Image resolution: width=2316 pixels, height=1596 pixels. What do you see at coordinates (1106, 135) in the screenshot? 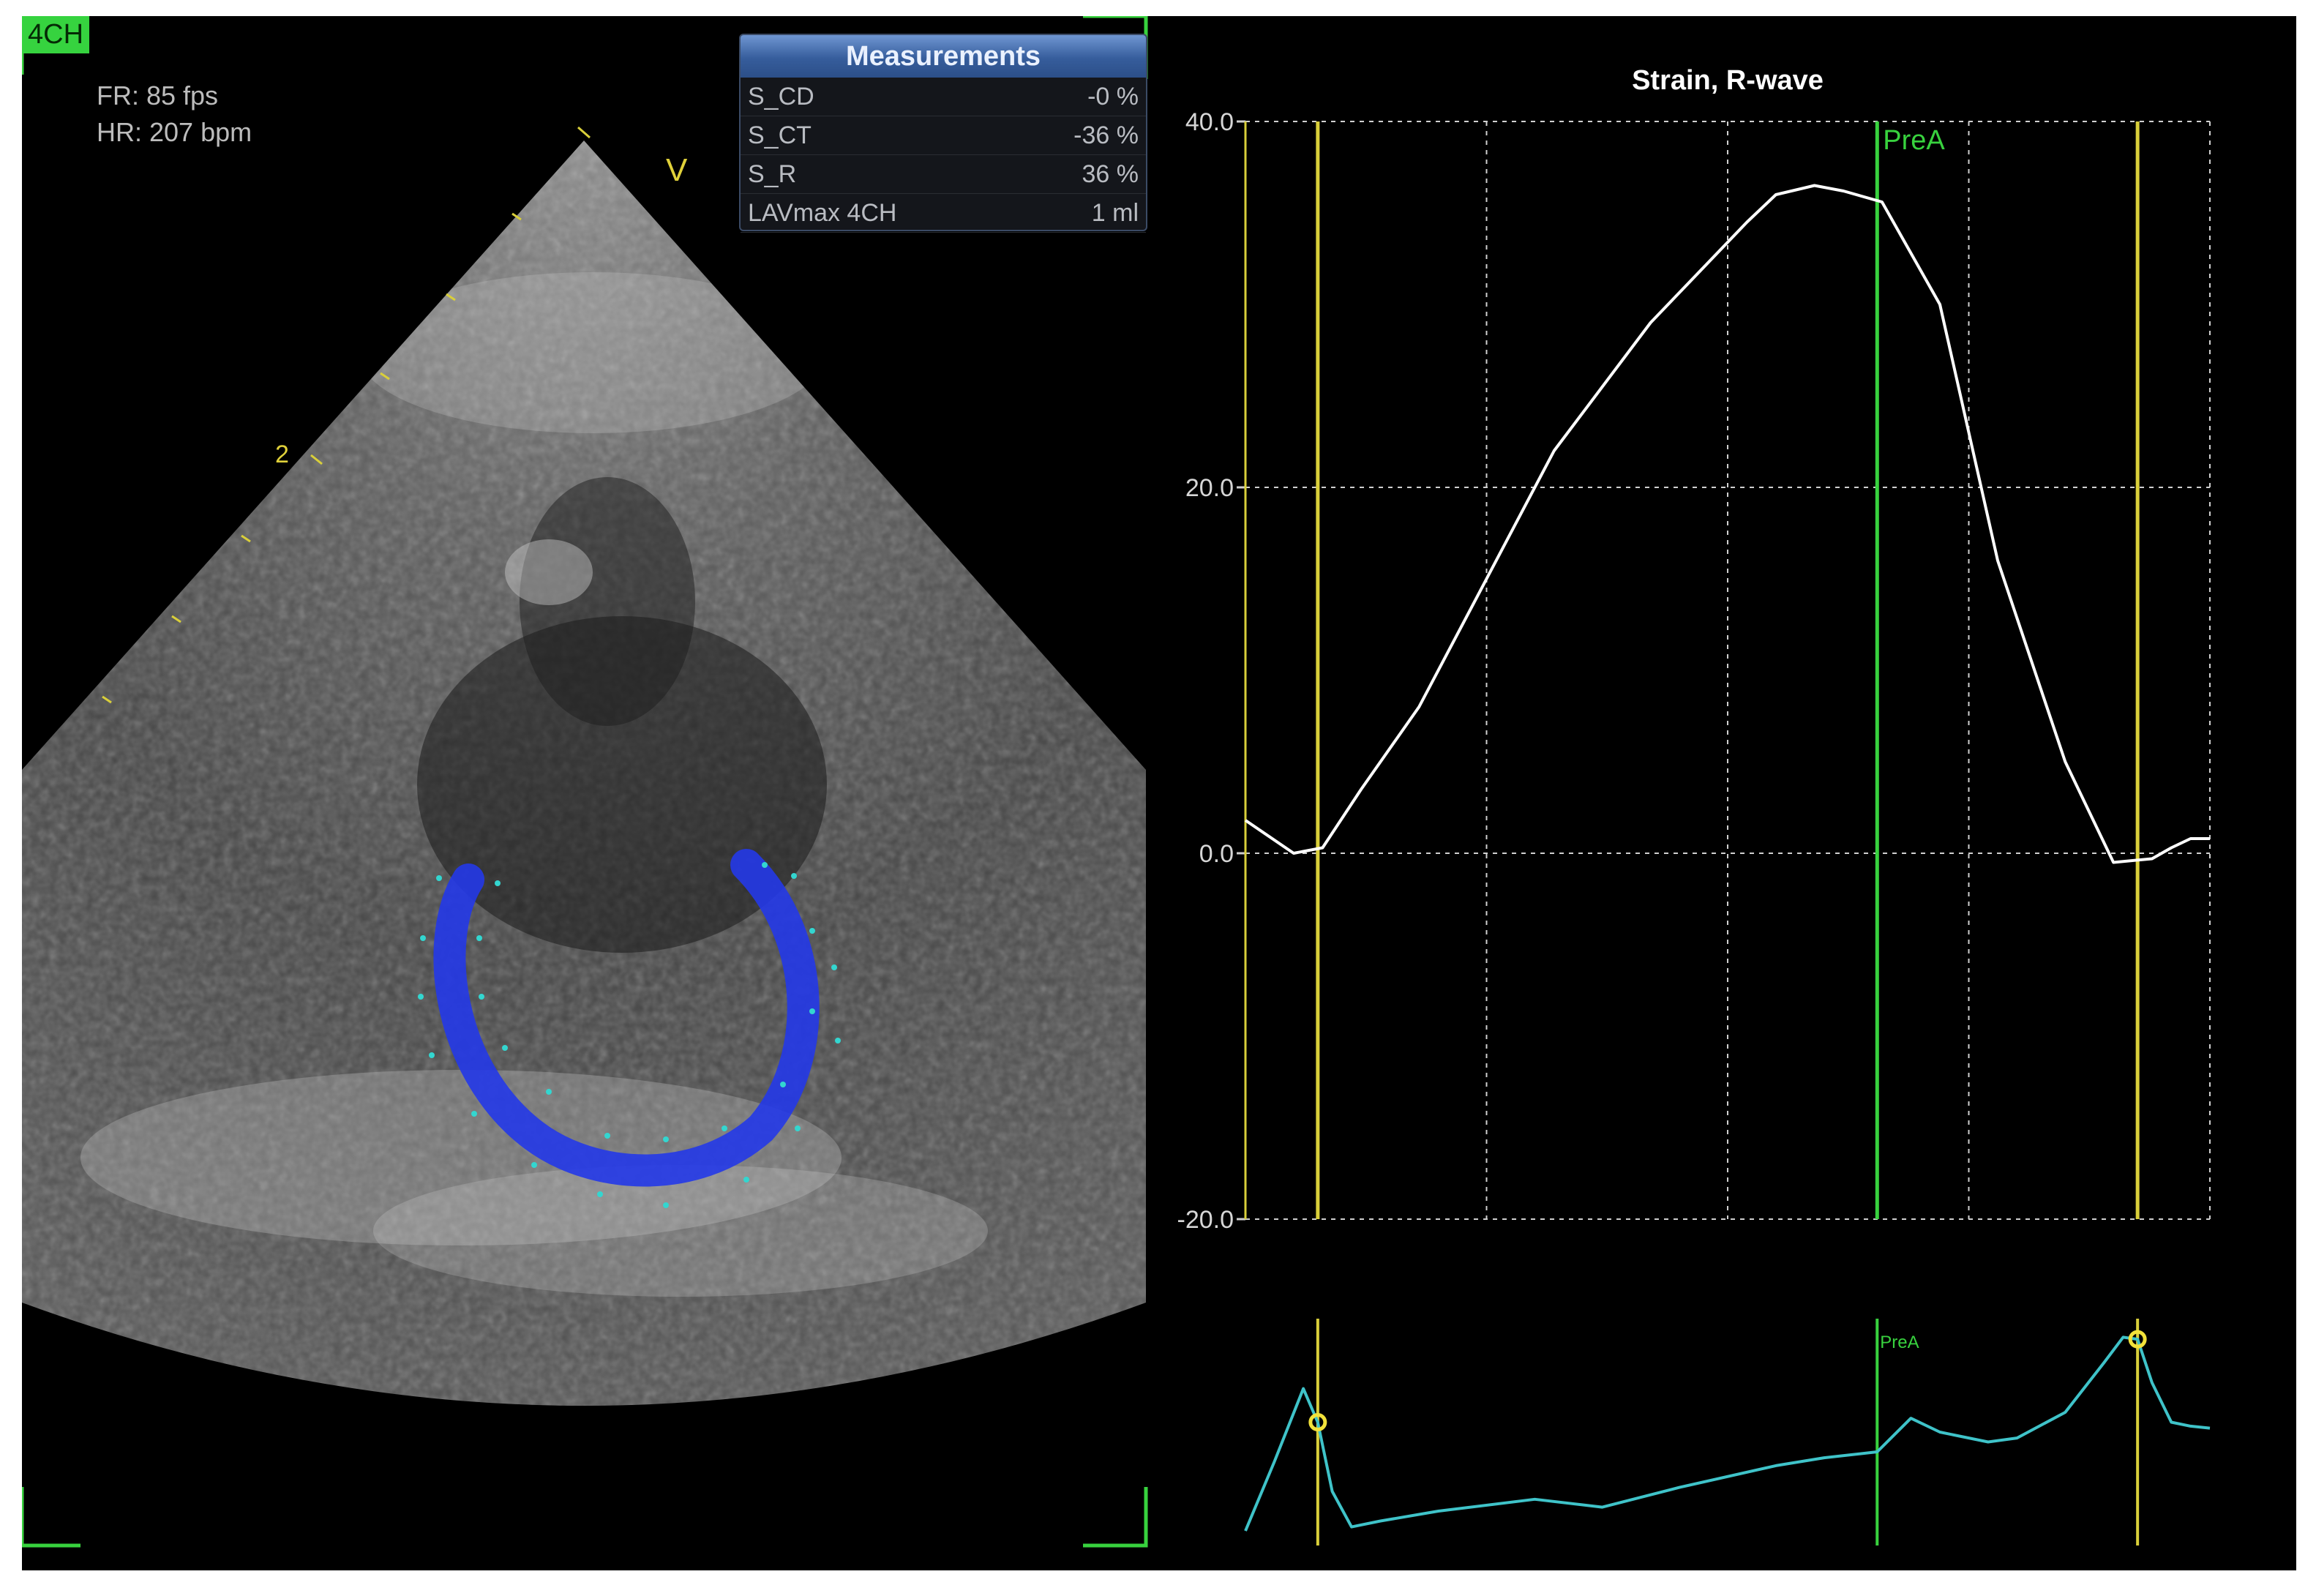
I see `measurement-value: -36 %` at bounding box center [1106, 135].